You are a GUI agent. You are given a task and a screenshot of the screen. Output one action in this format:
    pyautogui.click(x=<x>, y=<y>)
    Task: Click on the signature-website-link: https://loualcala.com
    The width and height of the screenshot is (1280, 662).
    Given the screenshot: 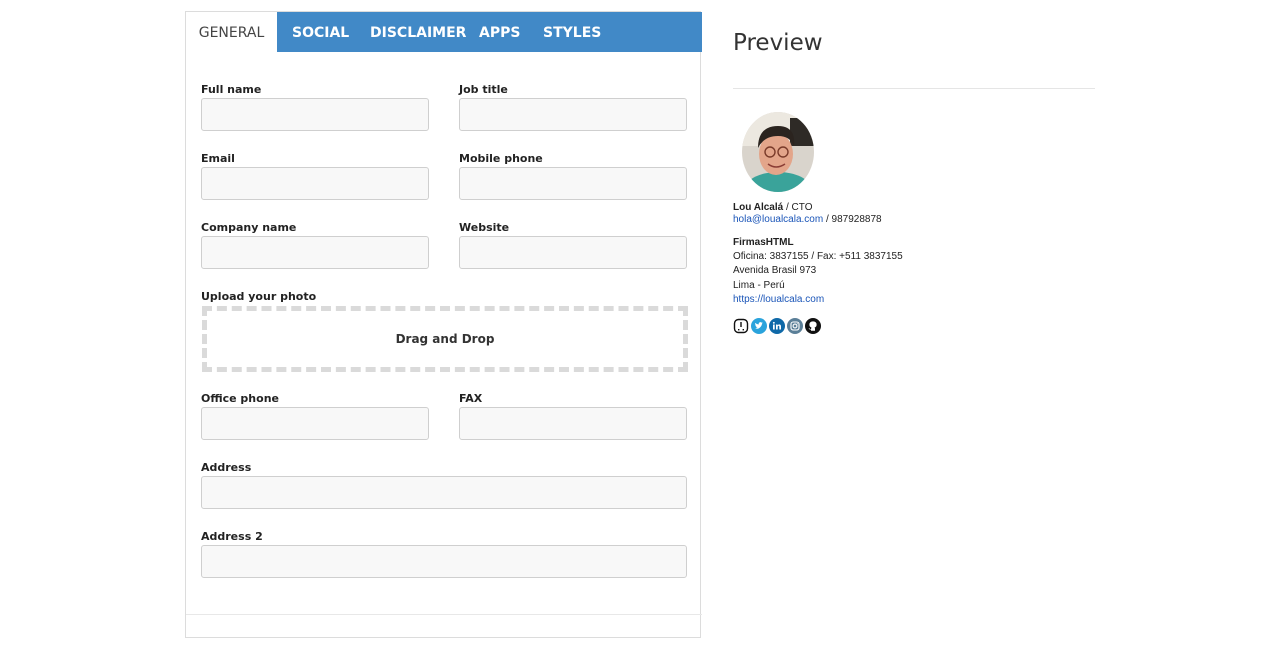 What is the action you would take?
    pyautogui.click(x=778, y=299)
    